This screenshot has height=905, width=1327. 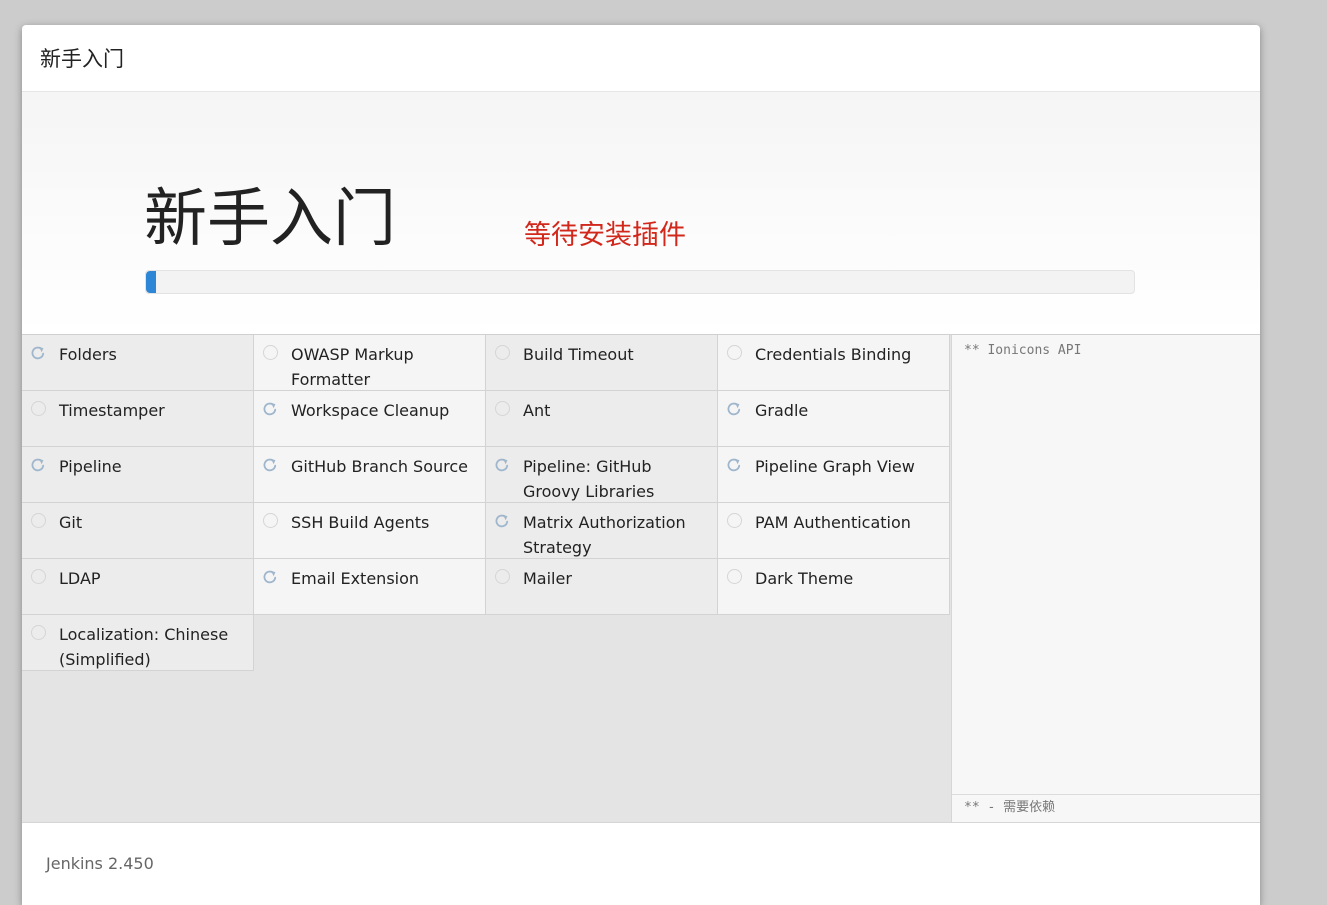 I want to click on plugin-name: Build Timeout, so click(x=578, y=354).